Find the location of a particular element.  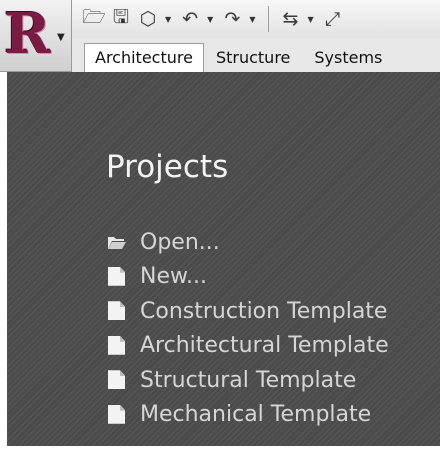

project-item-label: Structural Template is located at coordinates (248, 380).